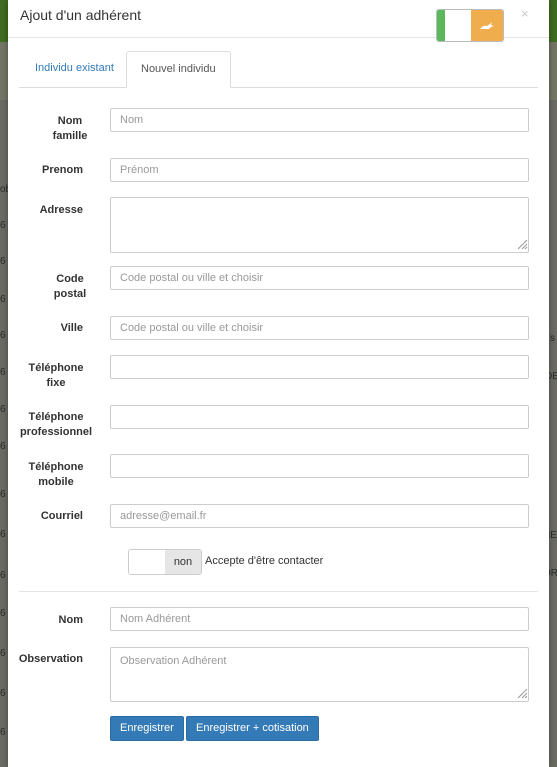  Describe the element at coordinates (525, 13) in the screenshot. I see `close-icon: ×` at that location.